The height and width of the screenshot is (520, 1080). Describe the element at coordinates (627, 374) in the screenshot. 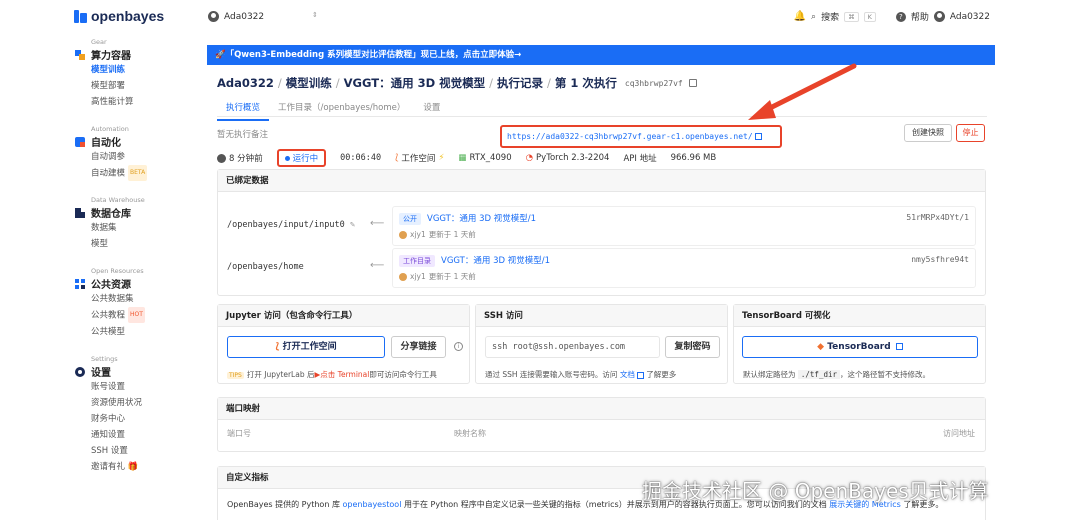

I see `ssh-docs-link: 文档` at that location.